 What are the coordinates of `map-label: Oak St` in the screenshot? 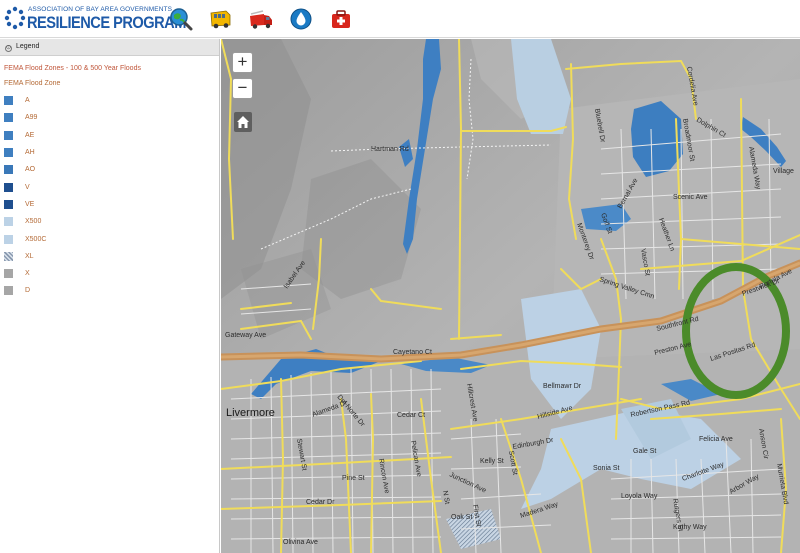 It's located at (461, 517).